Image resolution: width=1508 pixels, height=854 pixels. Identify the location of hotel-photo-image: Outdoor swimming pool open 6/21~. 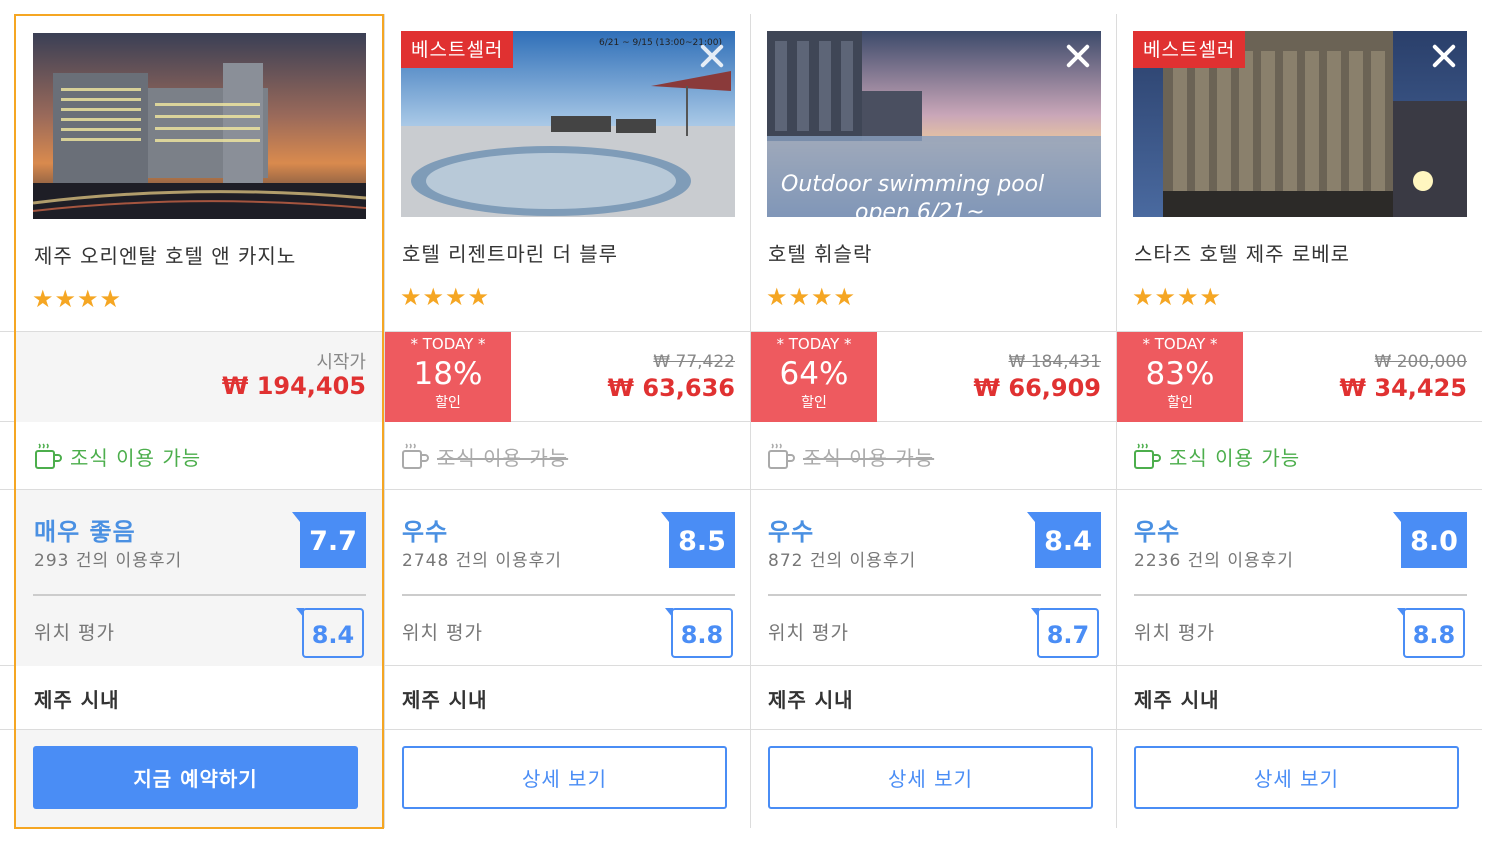
(934, 124).